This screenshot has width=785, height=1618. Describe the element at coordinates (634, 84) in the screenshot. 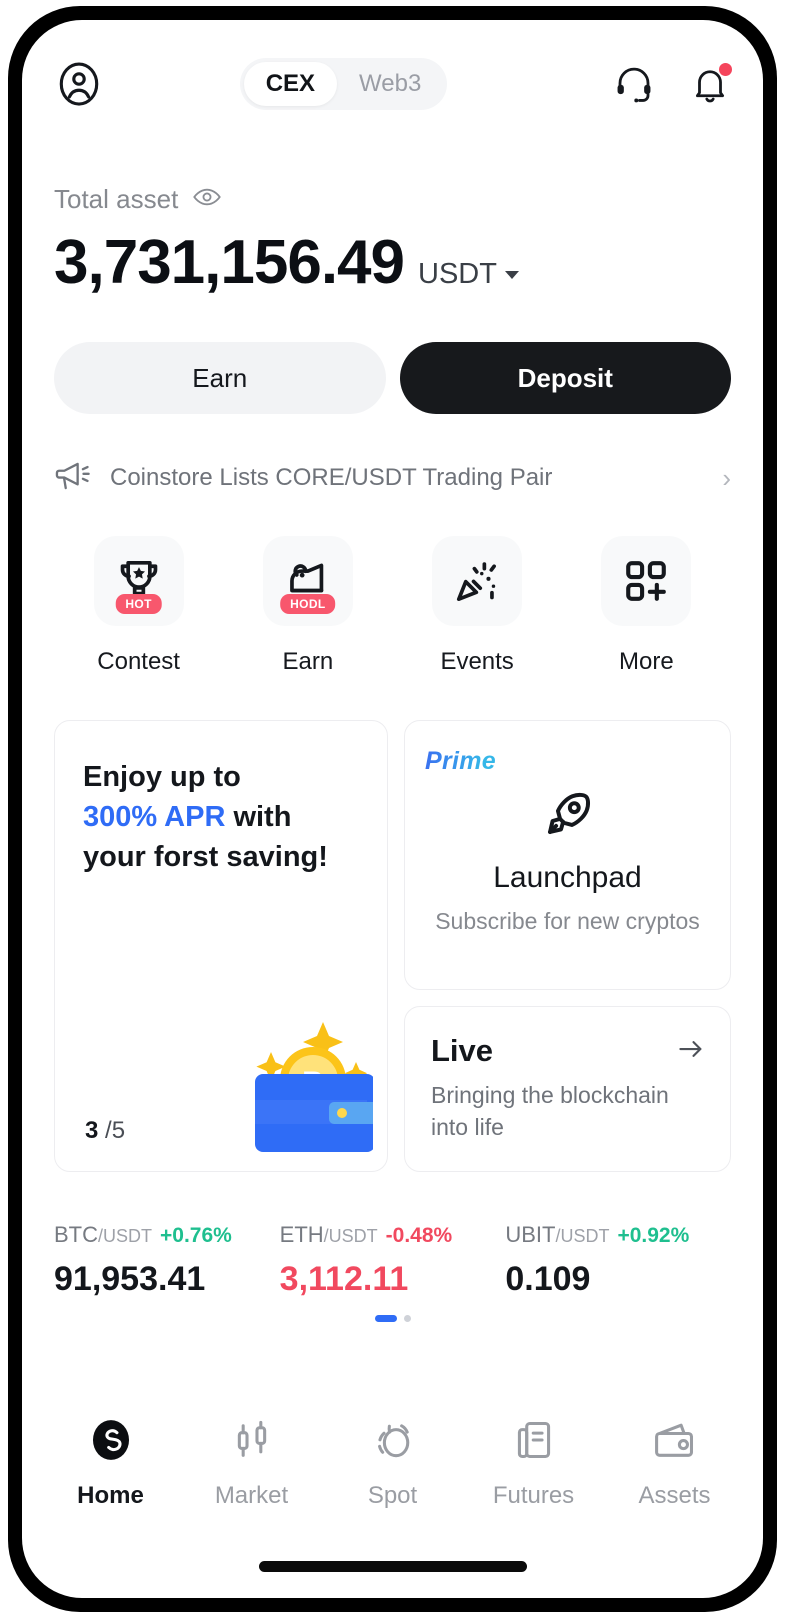

I see `headset-icon` at that location.